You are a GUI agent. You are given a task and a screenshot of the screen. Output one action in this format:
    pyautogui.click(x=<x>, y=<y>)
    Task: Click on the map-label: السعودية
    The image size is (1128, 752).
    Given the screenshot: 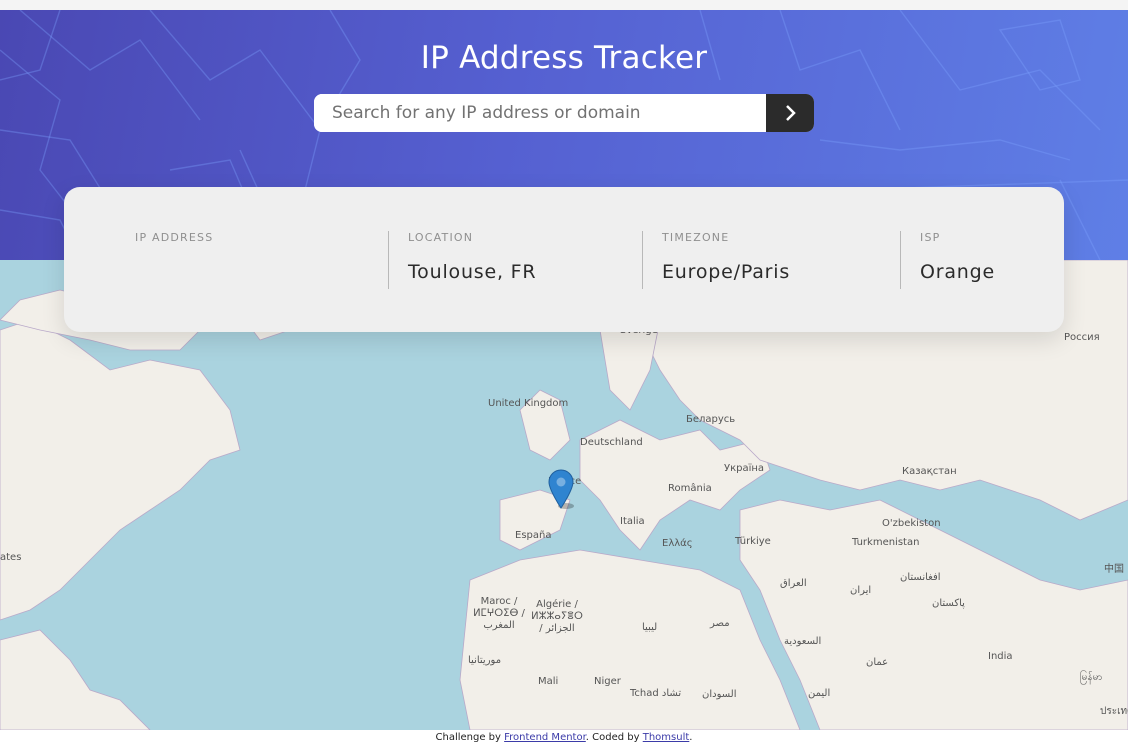 What is the action you would take?
    pyautogui.click(x=803, y=641)
    